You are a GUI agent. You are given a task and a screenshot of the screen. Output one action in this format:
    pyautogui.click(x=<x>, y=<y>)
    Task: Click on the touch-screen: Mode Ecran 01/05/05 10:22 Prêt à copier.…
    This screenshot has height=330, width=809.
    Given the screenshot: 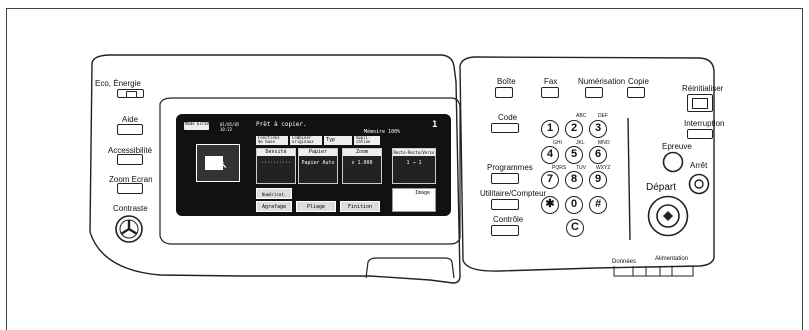 What is the action you would take?
    pyautogui.click(x=313, y=165)
    